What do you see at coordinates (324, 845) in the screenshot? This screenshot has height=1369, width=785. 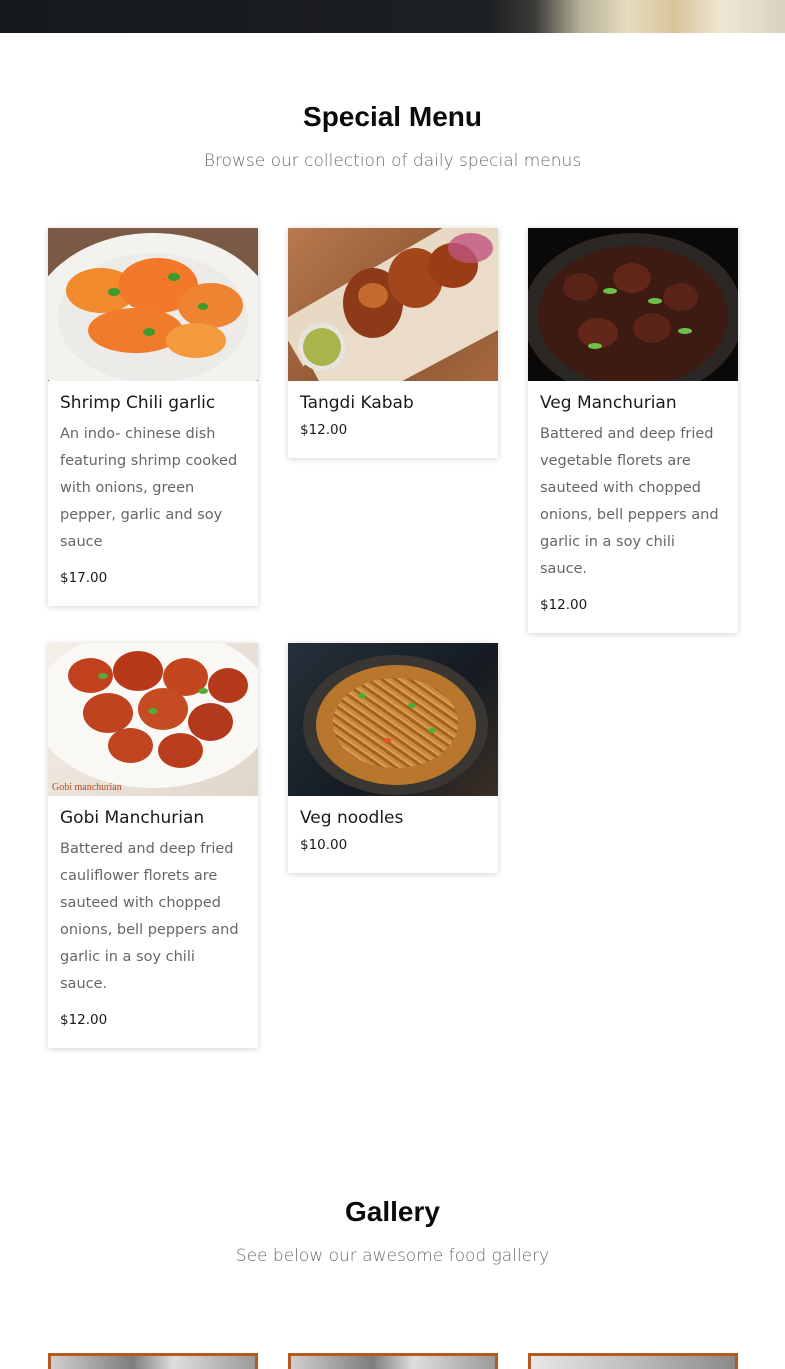 I see `menu-item-price: $10.00` at bounding box center [324, 845].